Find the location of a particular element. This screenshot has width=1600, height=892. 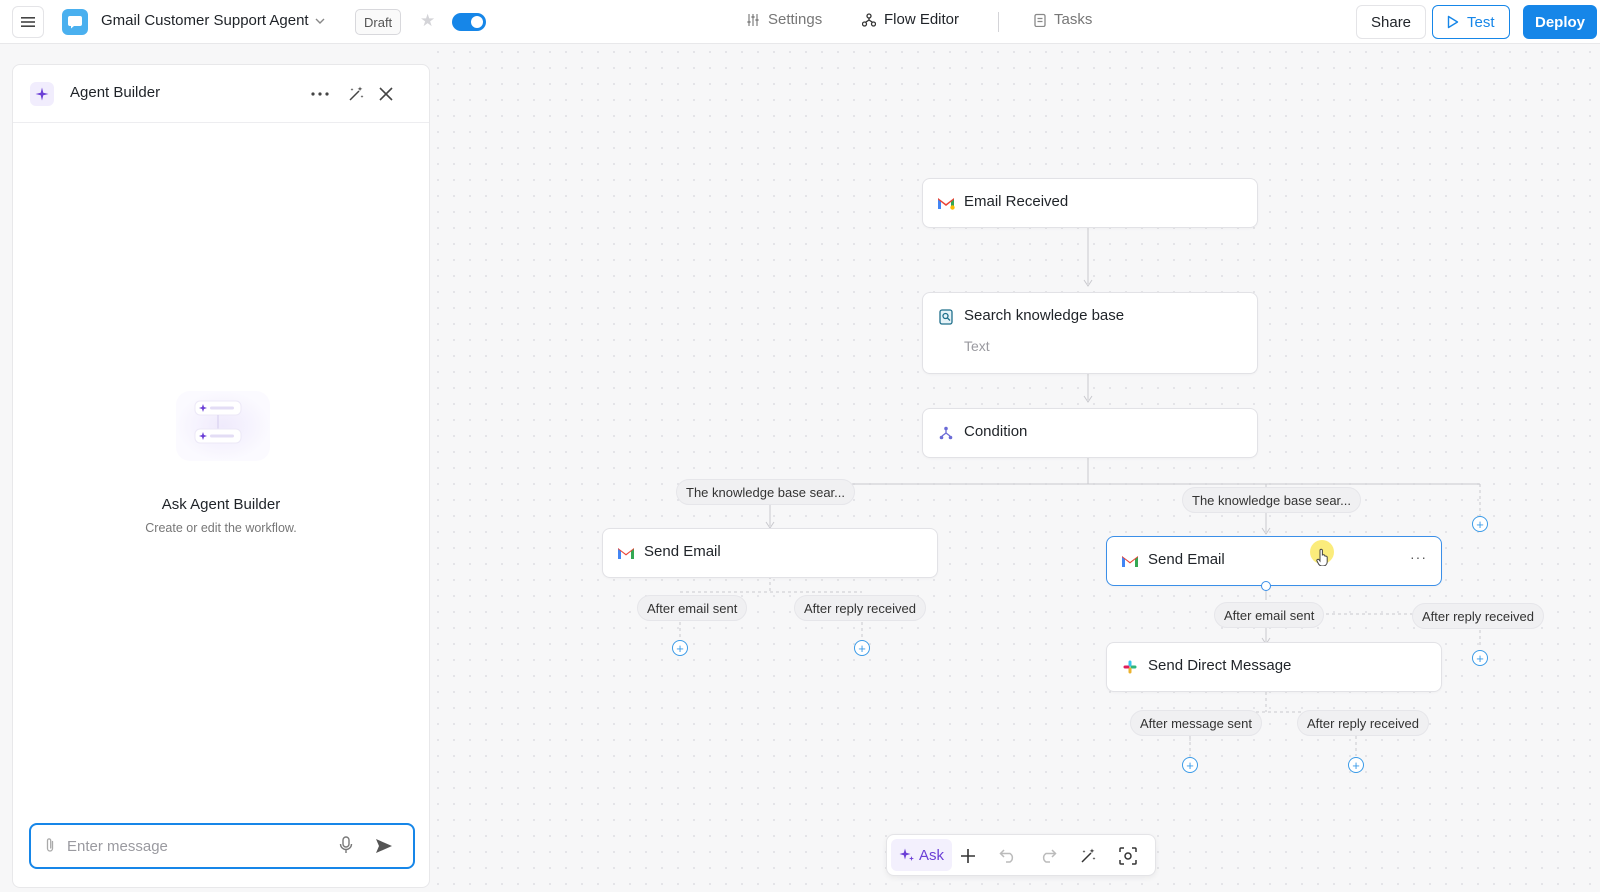

send-icon is located at coordinates (384, 846).